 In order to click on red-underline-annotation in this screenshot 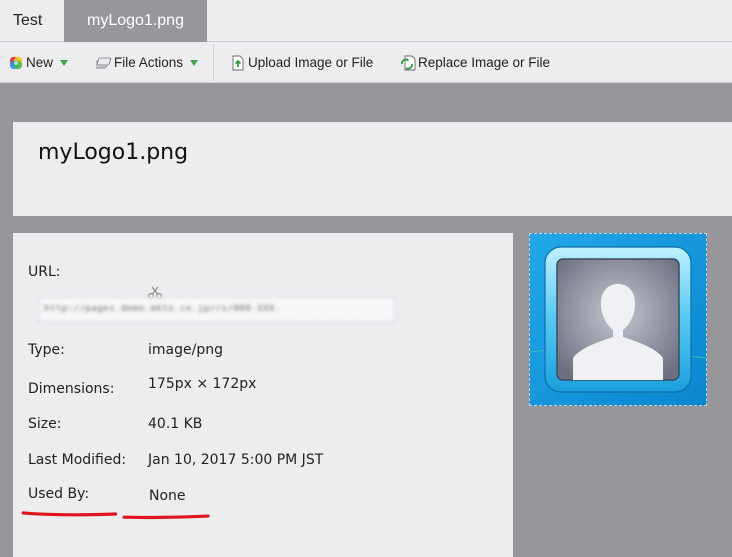, I will do `click(115, 515)`.